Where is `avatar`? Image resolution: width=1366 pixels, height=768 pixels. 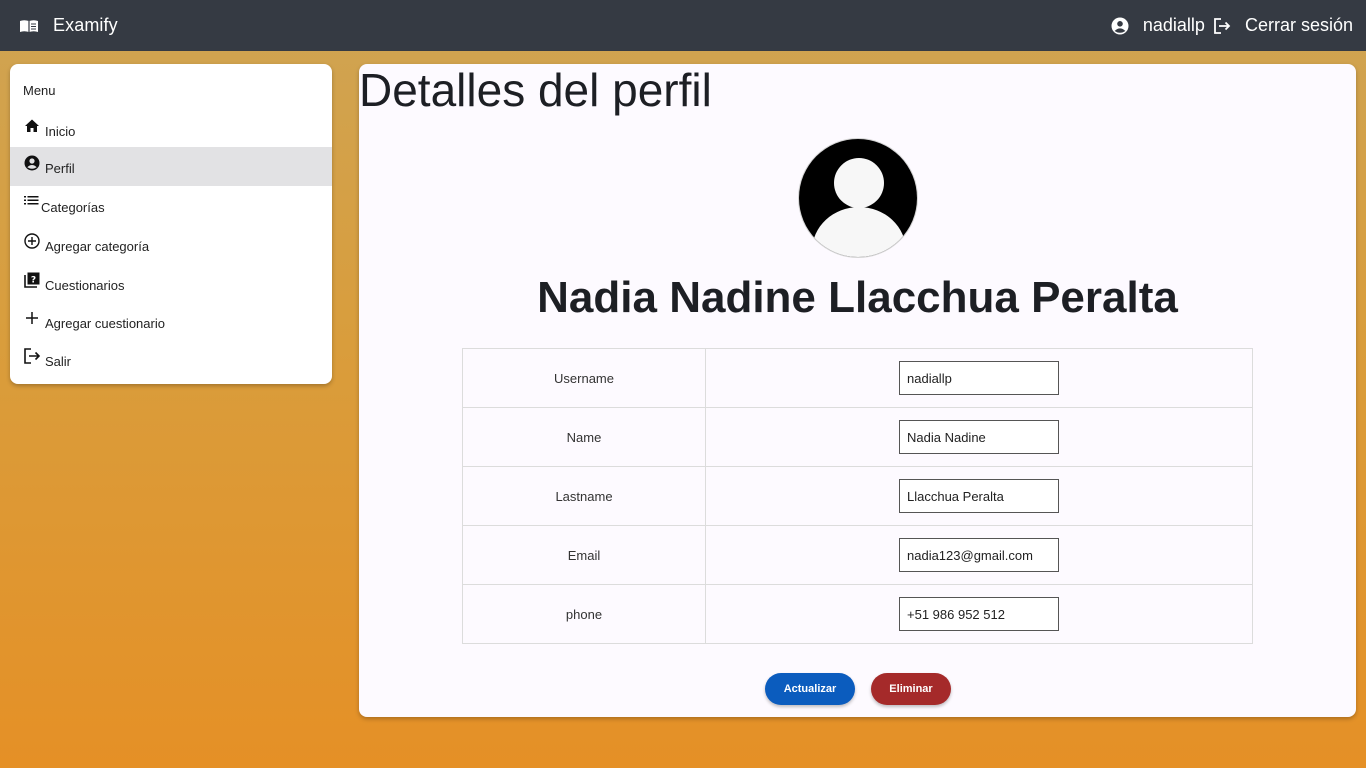 avatar is located at coordinates (858, 198).